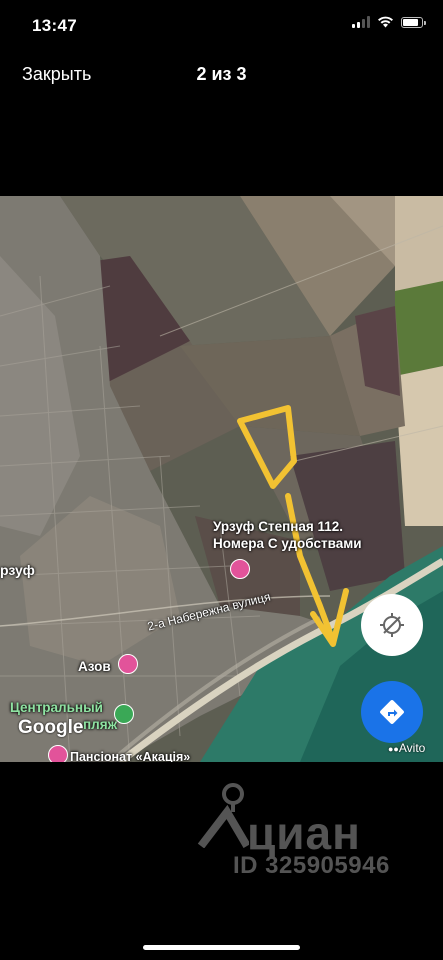 This screenshot has width=443, height=960. I want to click on status-icons, so click(389, 22).